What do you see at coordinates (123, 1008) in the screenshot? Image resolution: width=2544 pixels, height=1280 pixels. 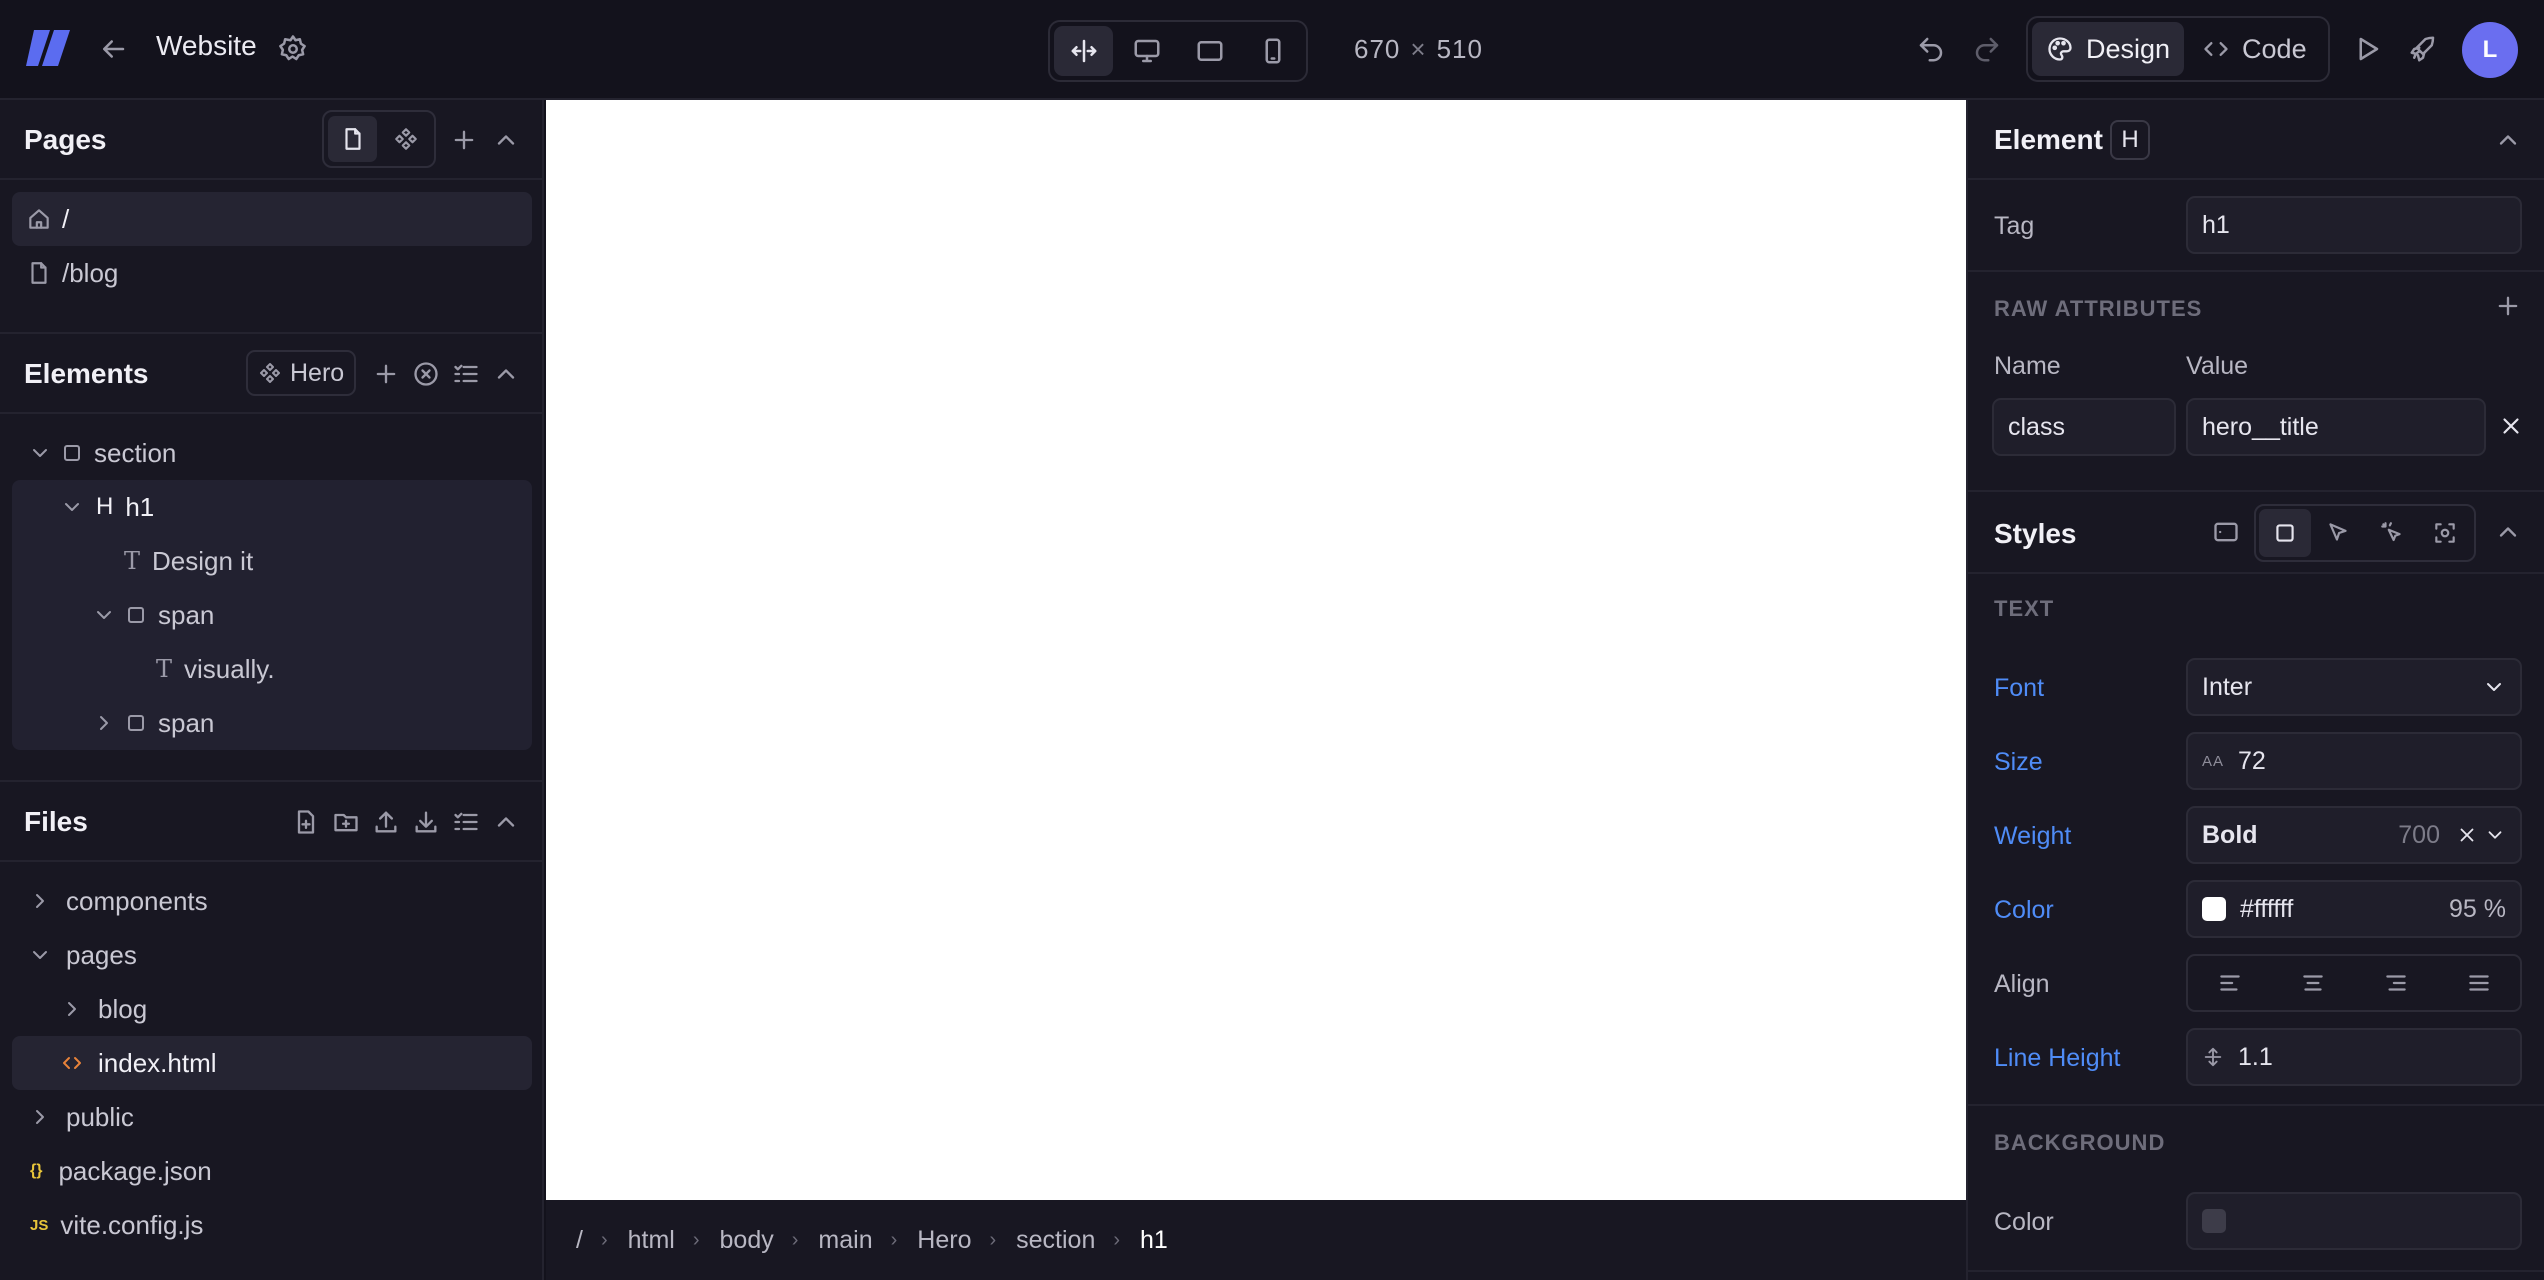 I see `file-label: blog` at bounding box center [123, 1008].